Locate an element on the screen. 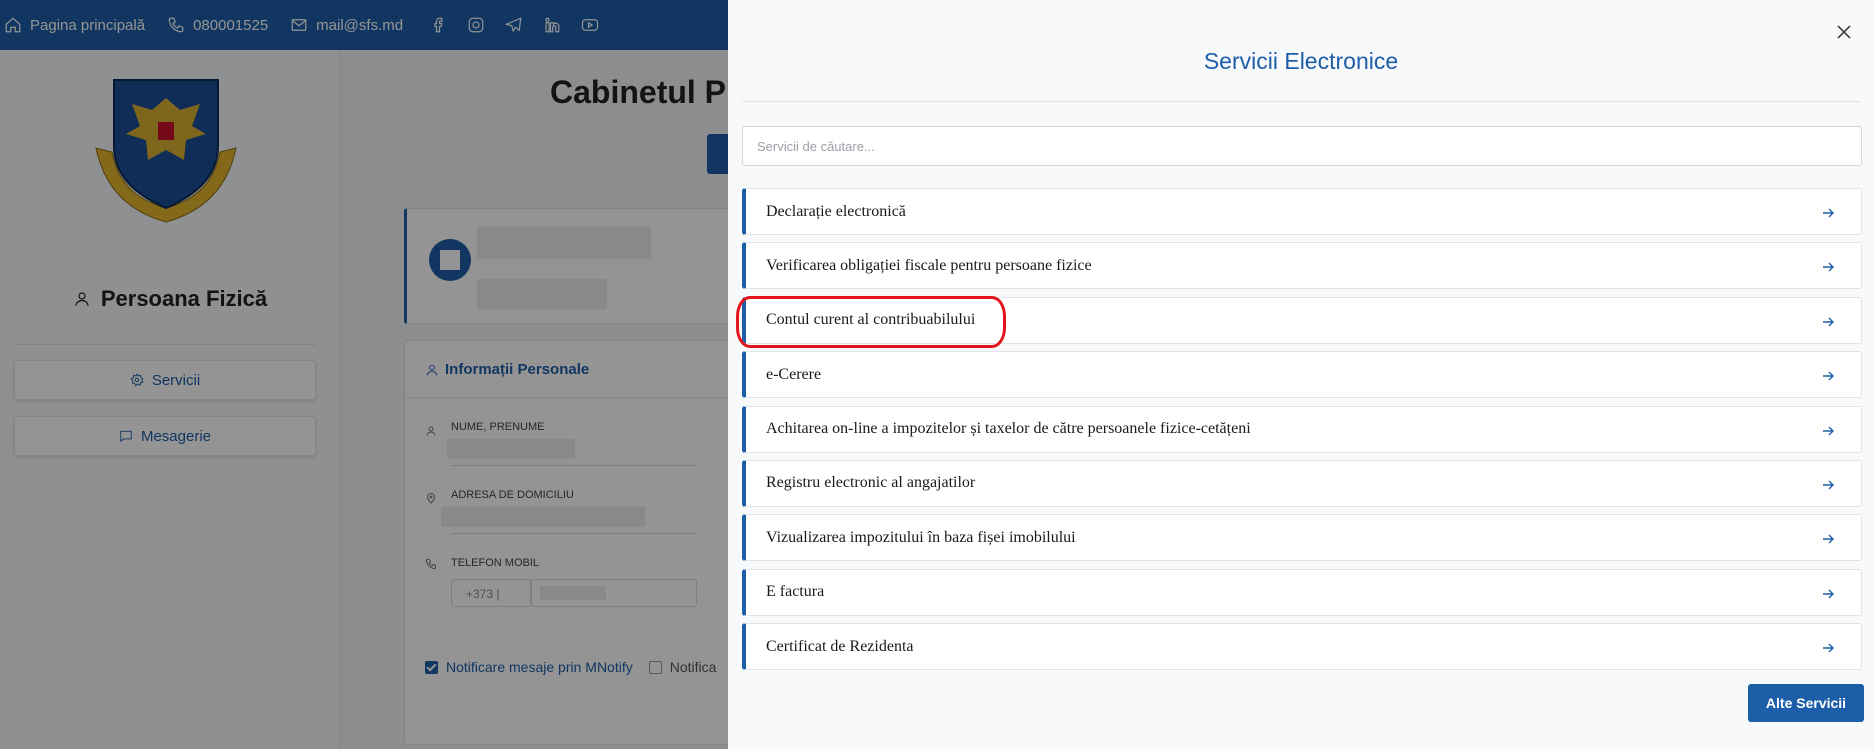 This screenshot has height=749, width=1874. modal-divider is located at coordinates (1301, 101).